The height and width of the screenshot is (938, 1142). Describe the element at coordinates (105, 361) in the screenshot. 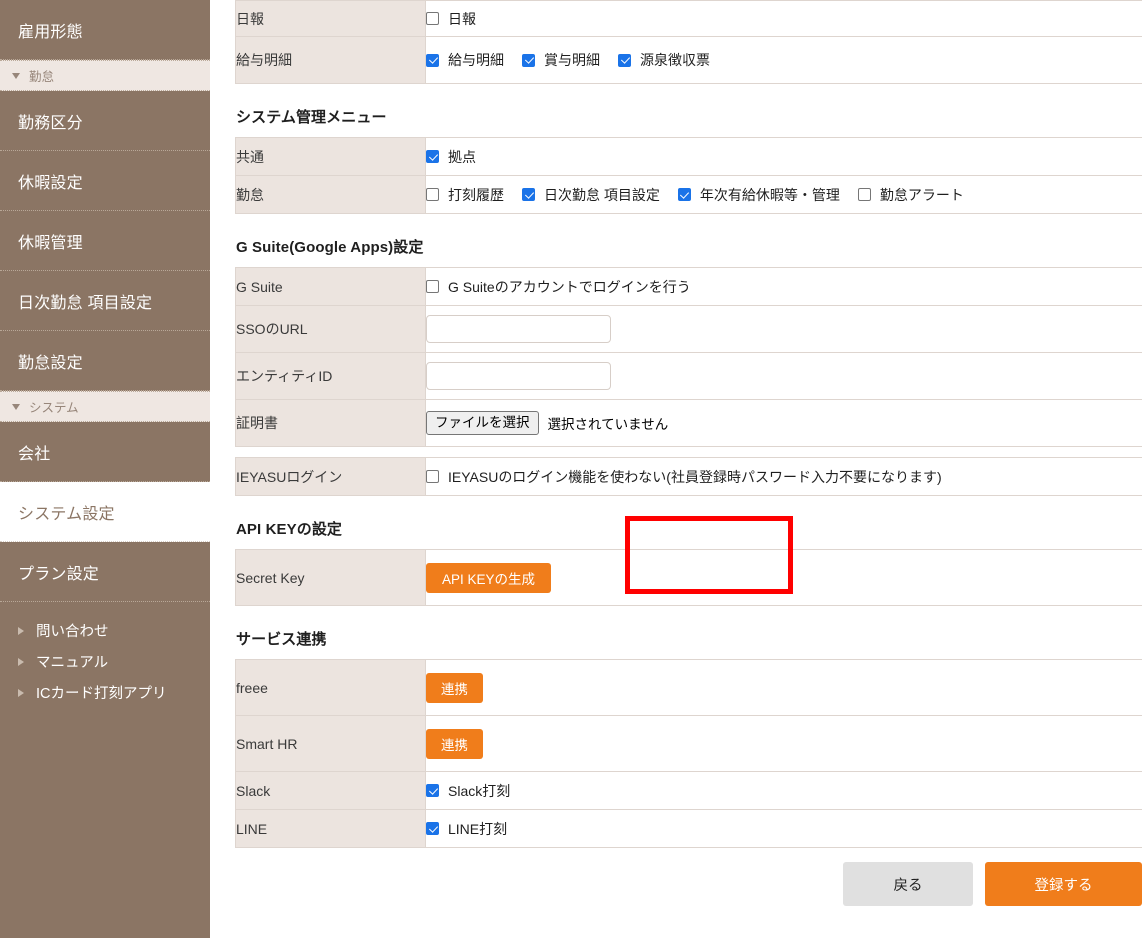

I see `sidebar-item-attendance-settings: 勤怠設定` at that location.